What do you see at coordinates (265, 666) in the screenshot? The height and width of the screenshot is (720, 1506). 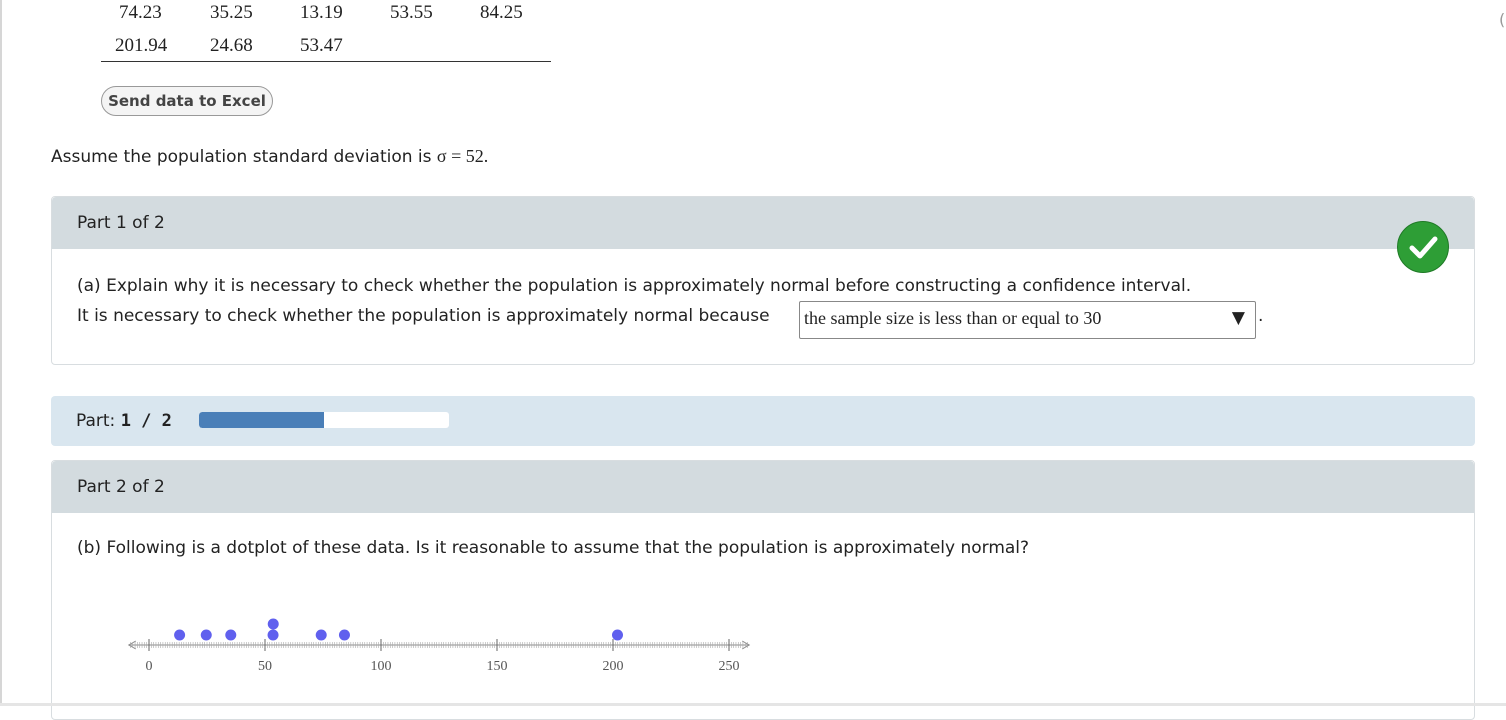 I see `tick-label: 50` at bounding box center [265, 666].